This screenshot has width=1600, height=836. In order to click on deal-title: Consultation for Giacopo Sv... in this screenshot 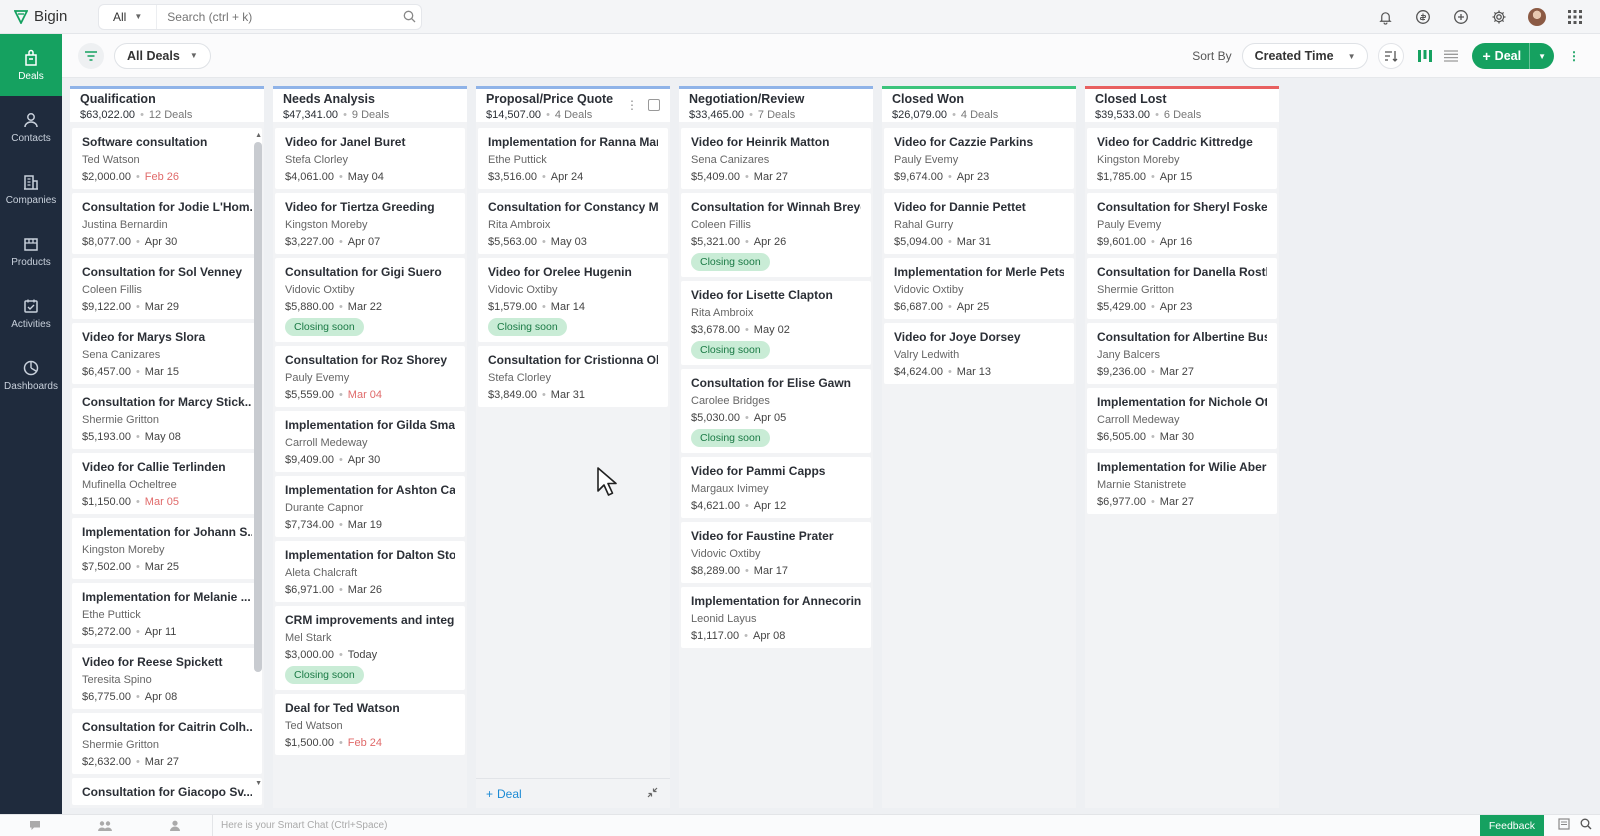, I will do `click(167, 792)`.